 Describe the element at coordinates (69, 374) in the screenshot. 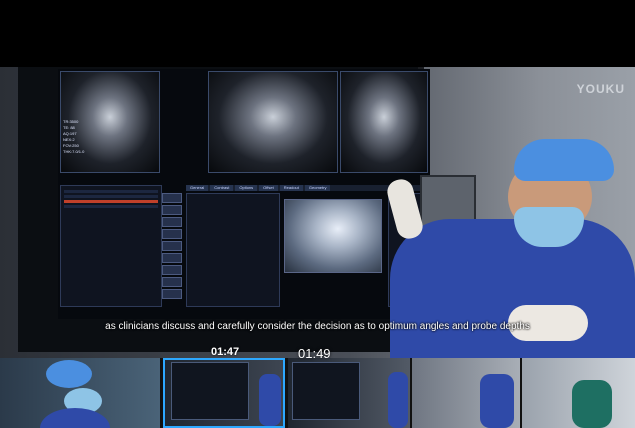

I see `thumb-cap` at that location.